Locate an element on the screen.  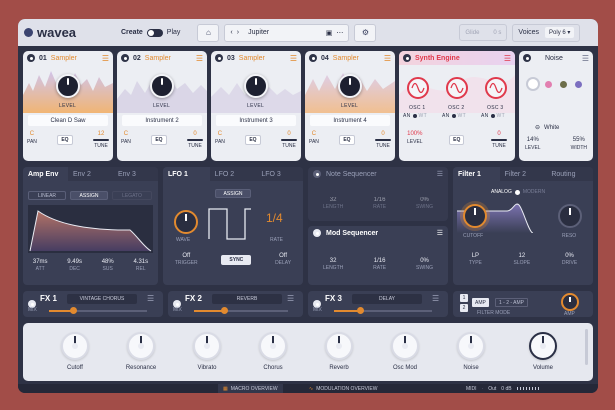
assign-button: ASSIGN is located at coordinates (89, 195).